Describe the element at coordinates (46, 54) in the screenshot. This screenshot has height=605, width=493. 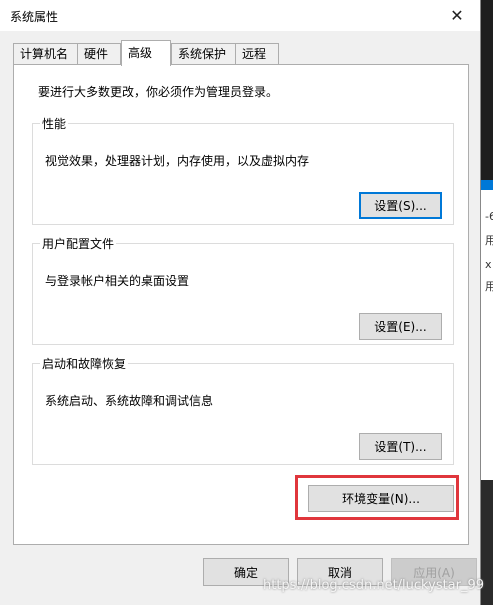
I see `tab-computer-name: 计算机名` at that location.